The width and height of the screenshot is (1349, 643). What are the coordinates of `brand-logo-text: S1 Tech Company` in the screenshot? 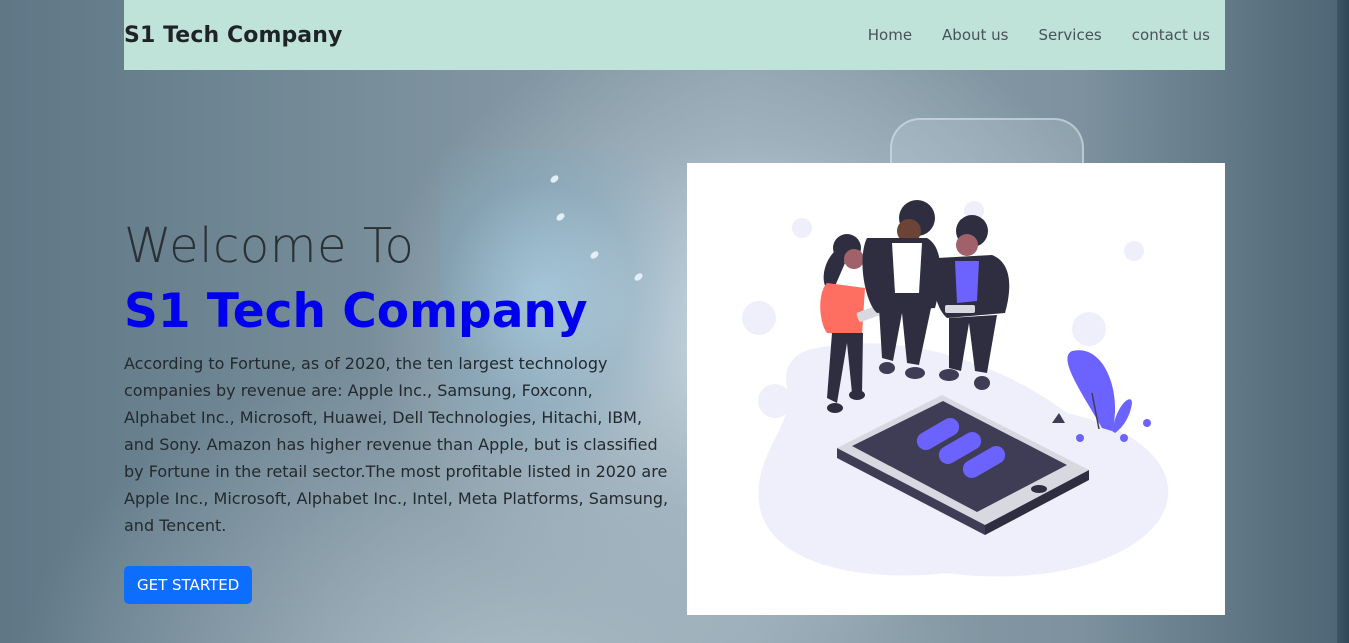 It's located at (233, 35).